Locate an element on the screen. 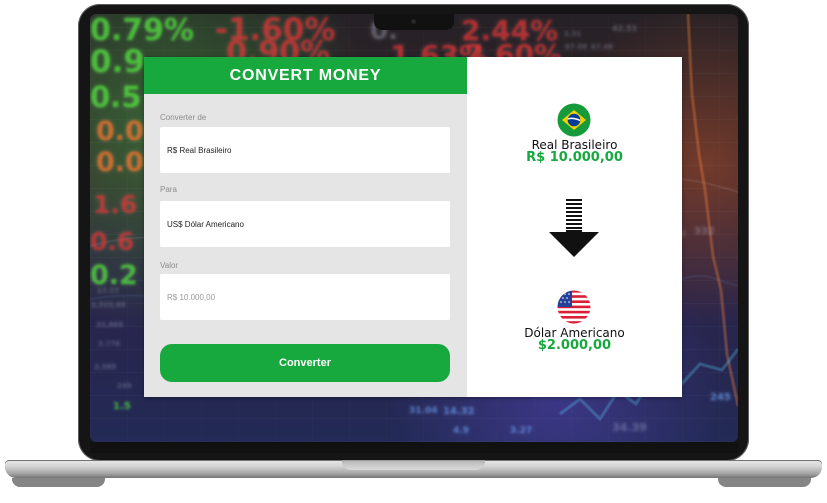 Image resolution: width=827 pixels, height=503 pixels. target-currency-summary: Dólar Americano $2.000,00 is located at coordinates (574, 340).